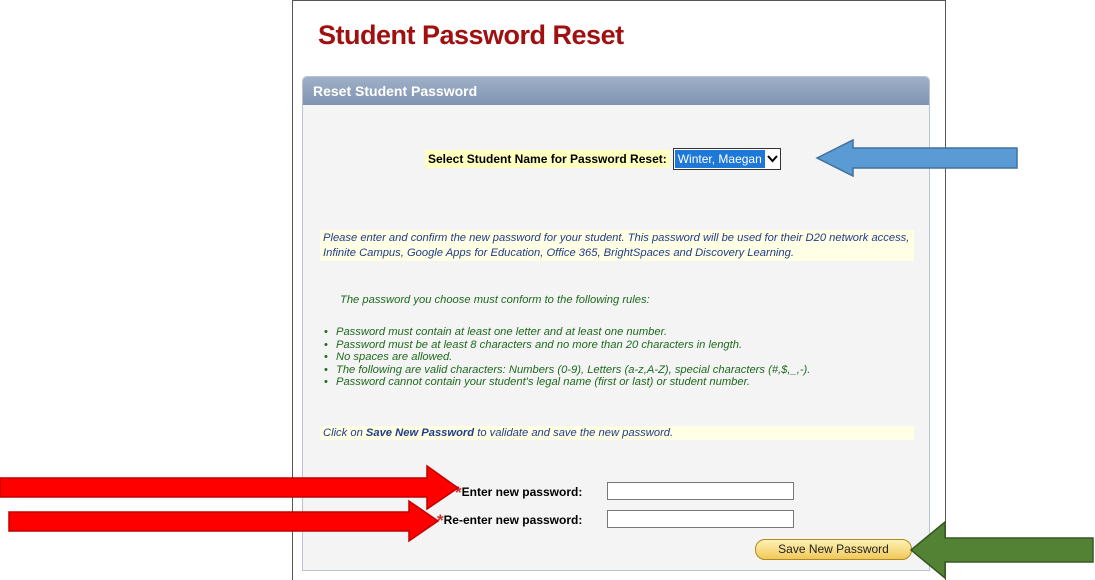 This screenshot has height=580, width=1095. I want to click on green-arrow-icon, so click(1001, 550).